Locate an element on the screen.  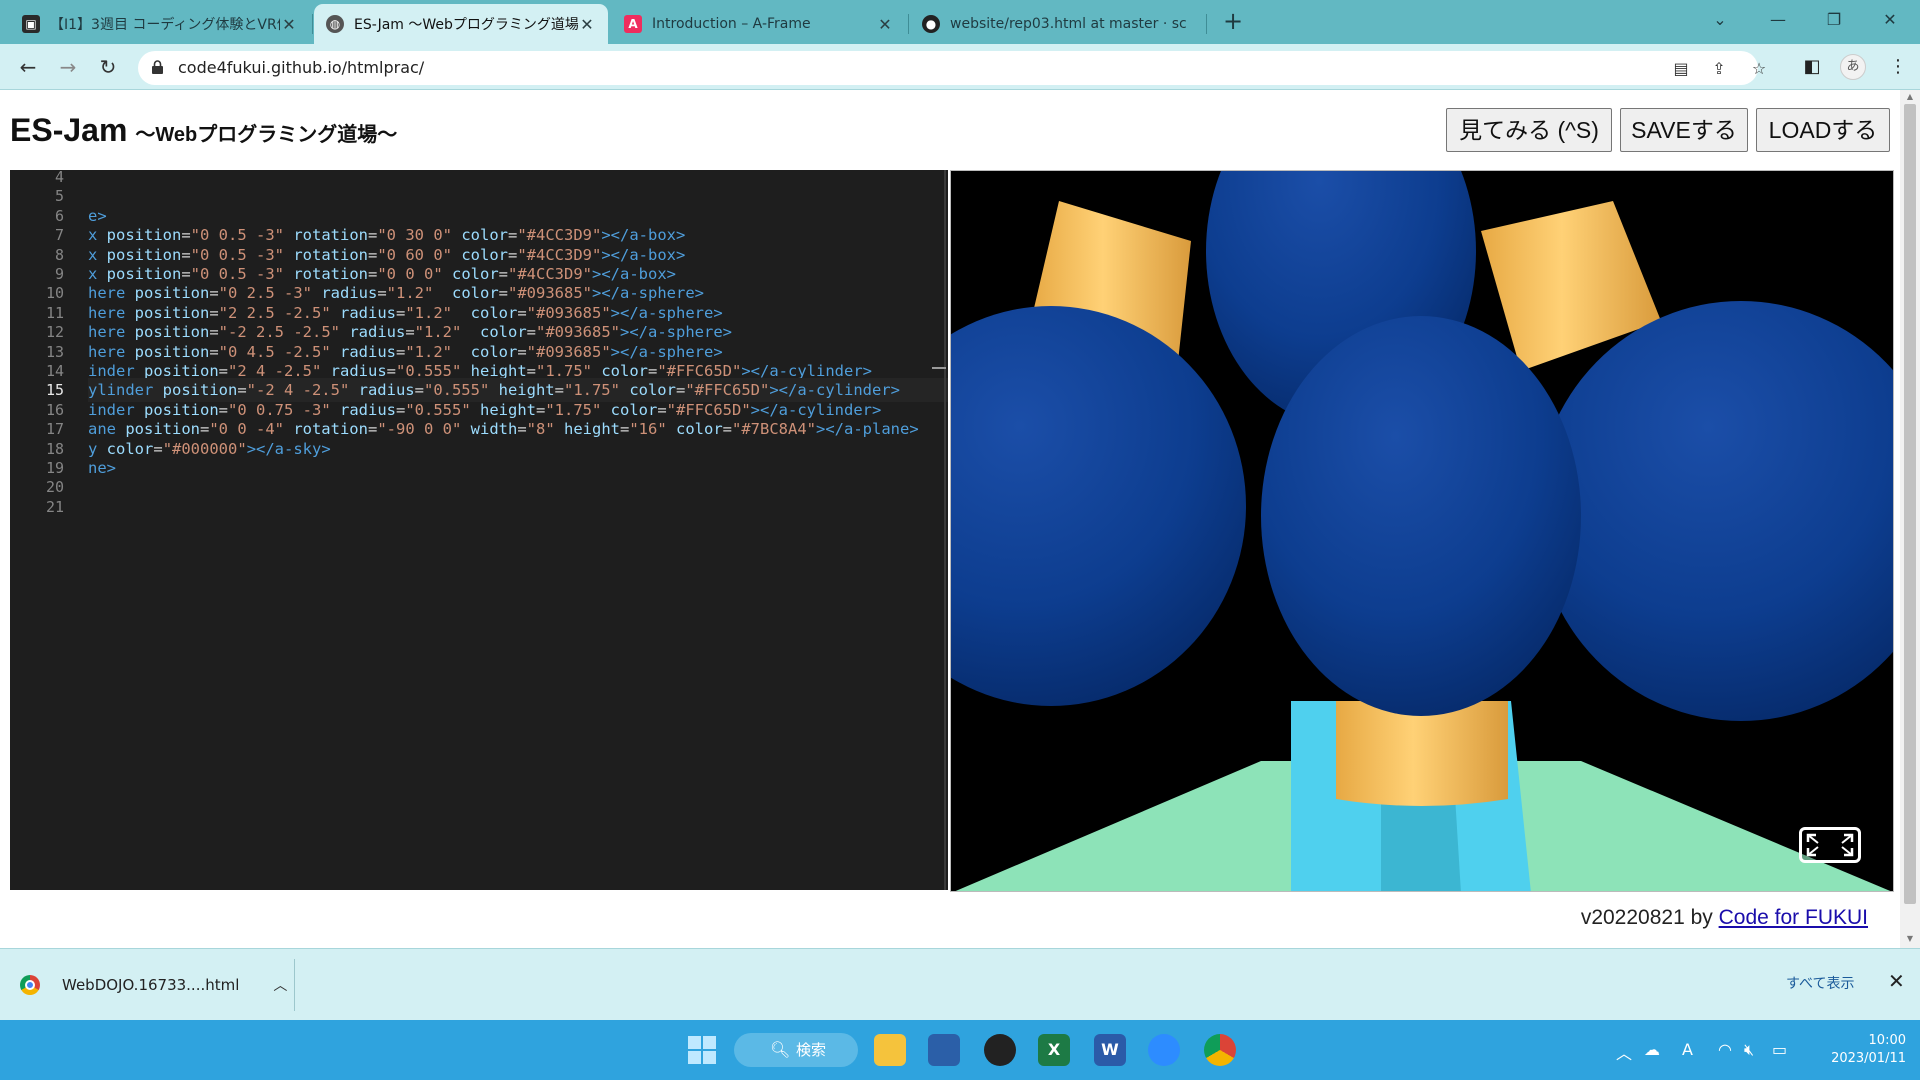
tab-title: 【I1】3週目 コーディング体験とVR体験 is located at coordinates (165, 25).